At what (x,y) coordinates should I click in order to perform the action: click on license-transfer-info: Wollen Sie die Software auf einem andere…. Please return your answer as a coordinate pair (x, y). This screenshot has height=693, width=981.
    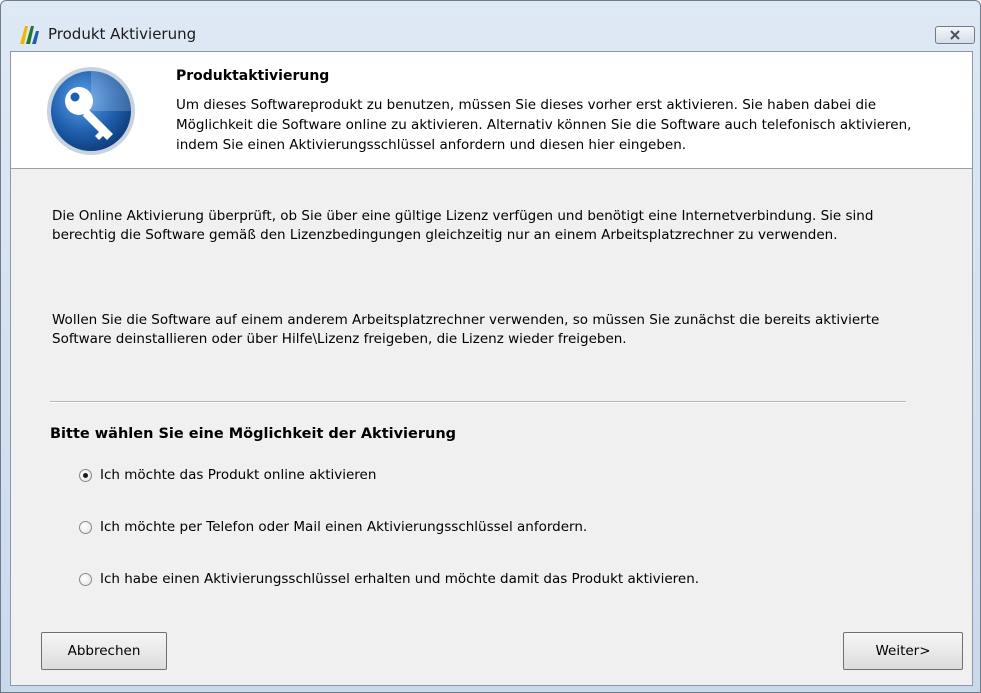
    Looking at the image, I should click on (466, 329).